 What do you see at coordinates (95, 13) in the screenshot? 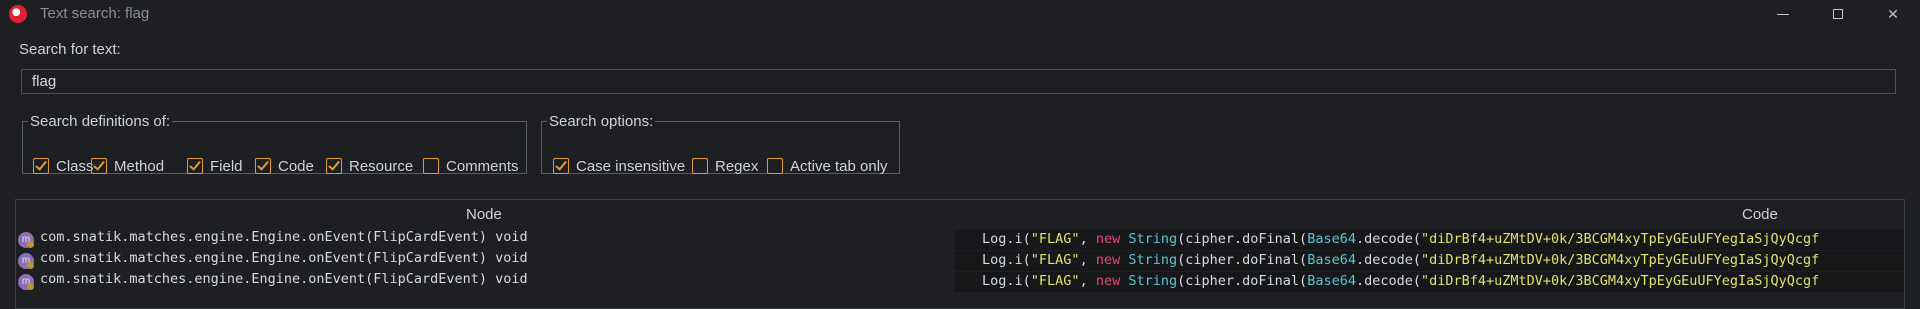
I see `window-title: Text search: flag` at bounding box center [95, 13].